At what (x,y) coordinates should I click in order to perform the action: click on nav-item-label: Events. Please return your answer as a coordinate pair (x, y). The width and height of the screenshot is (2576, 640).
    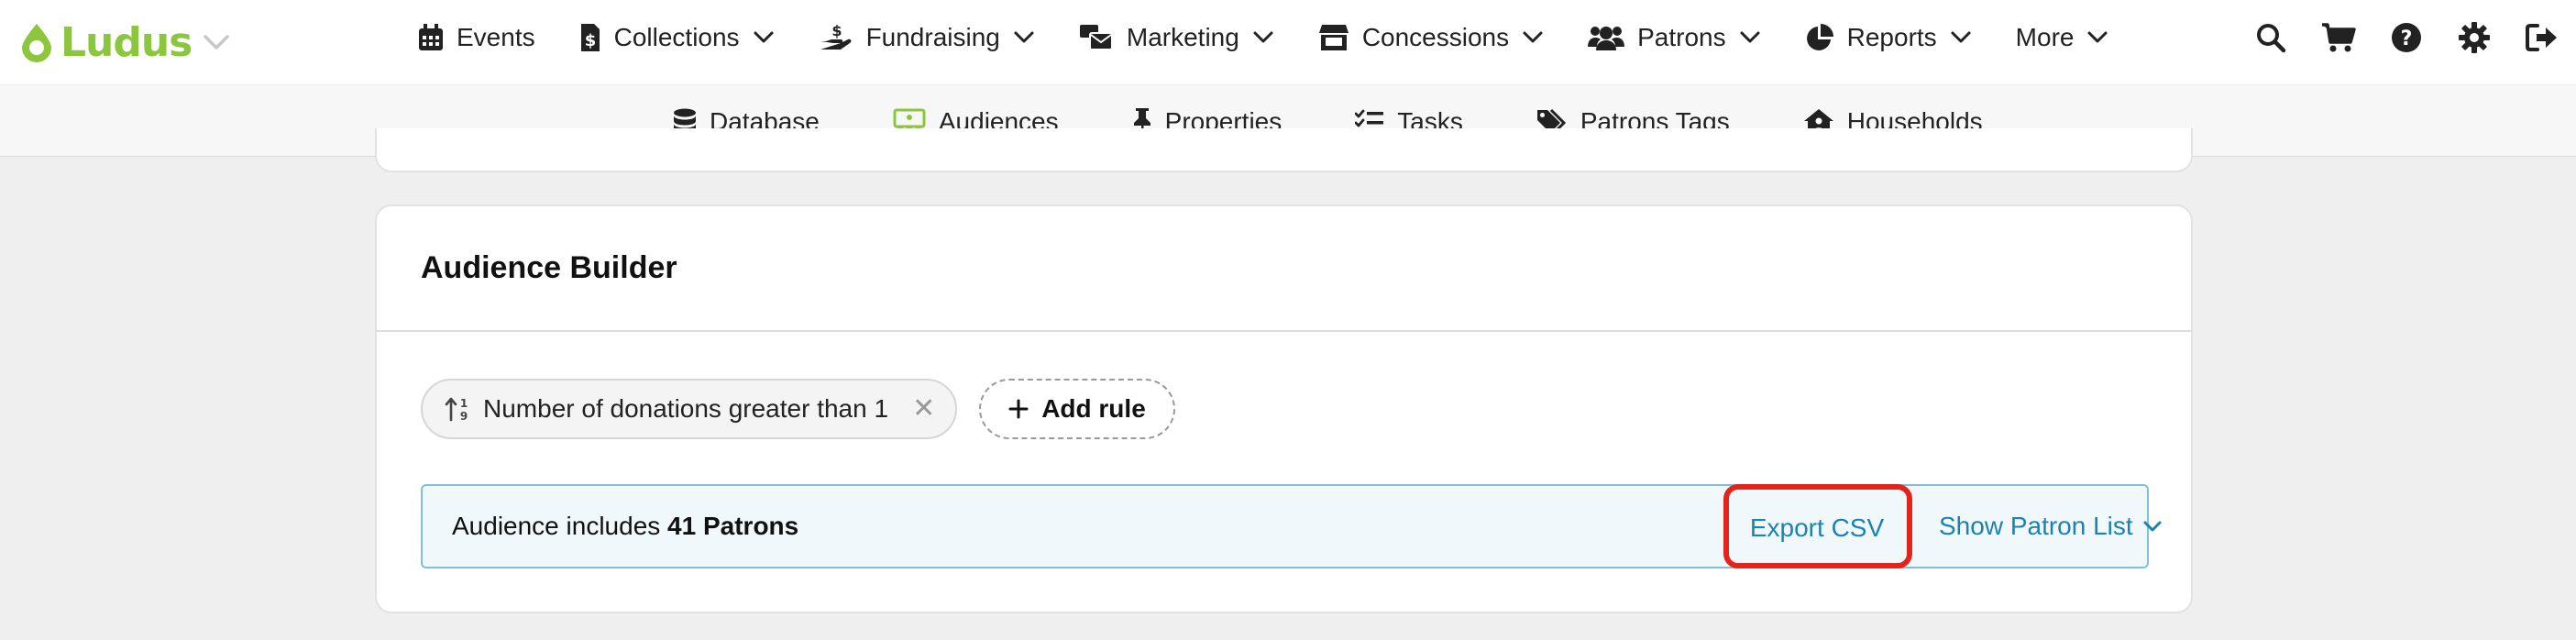
    Looking at the image, I should click on (496, 37).